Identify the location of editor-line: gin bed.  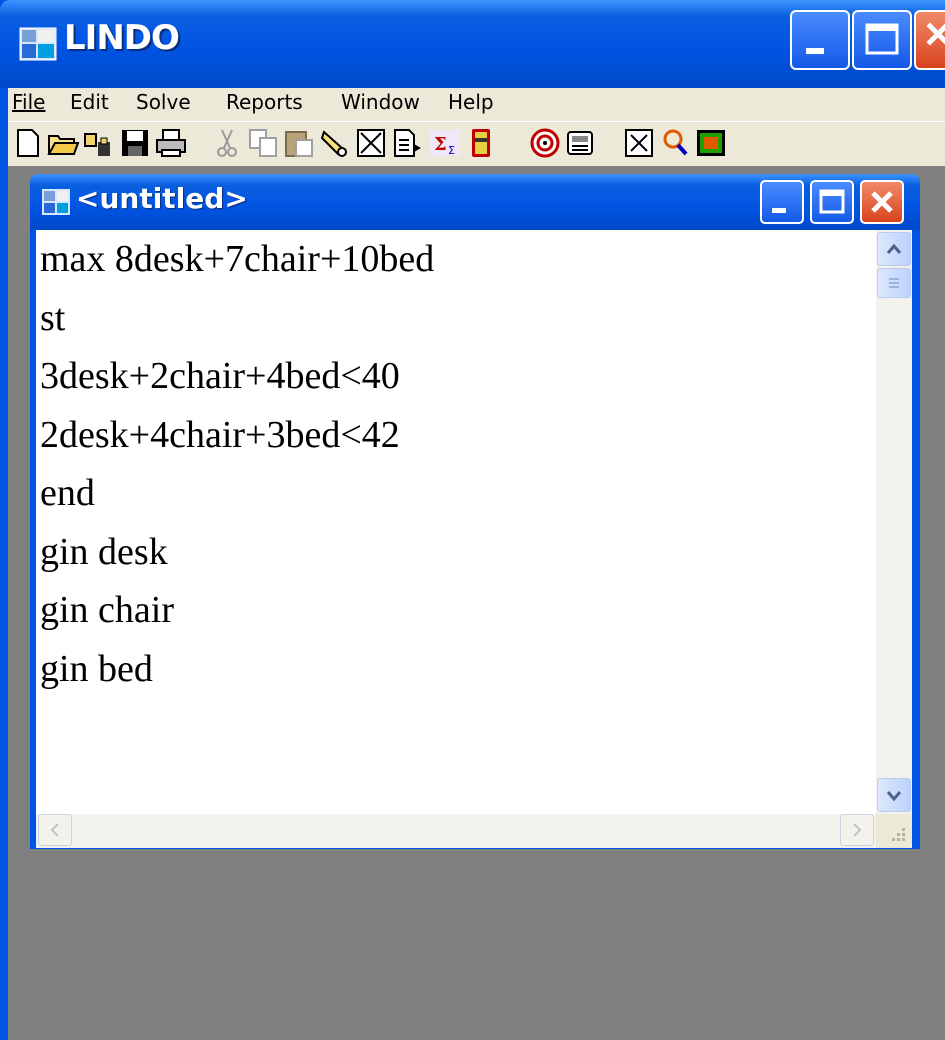
(96, 668).